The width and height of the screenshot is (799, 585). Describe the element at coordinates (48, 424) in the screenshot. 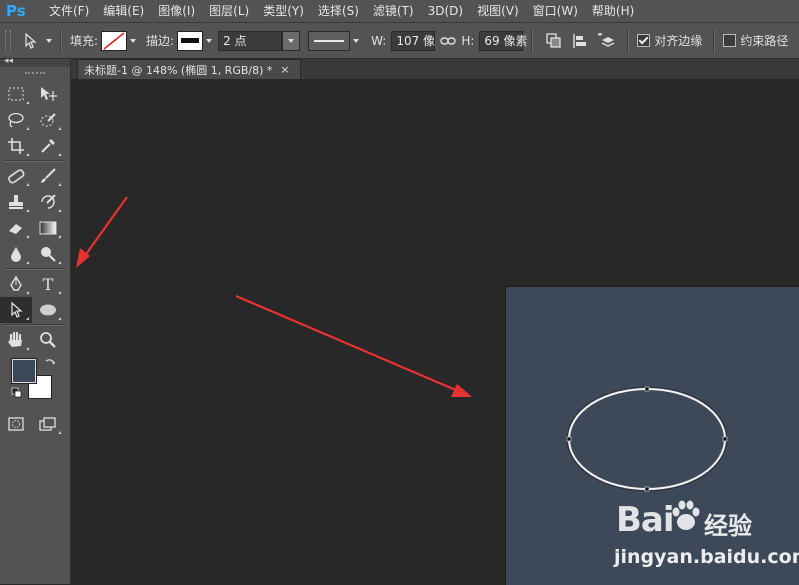

I see `screen-mode-button` at that location.